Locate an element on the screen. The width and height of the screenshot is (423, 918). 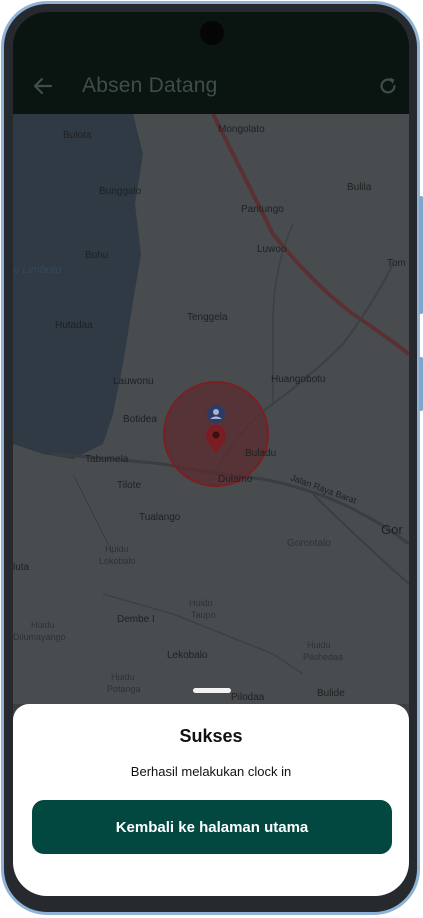
map-label: Luwoo is located at coordinates (272, 249).